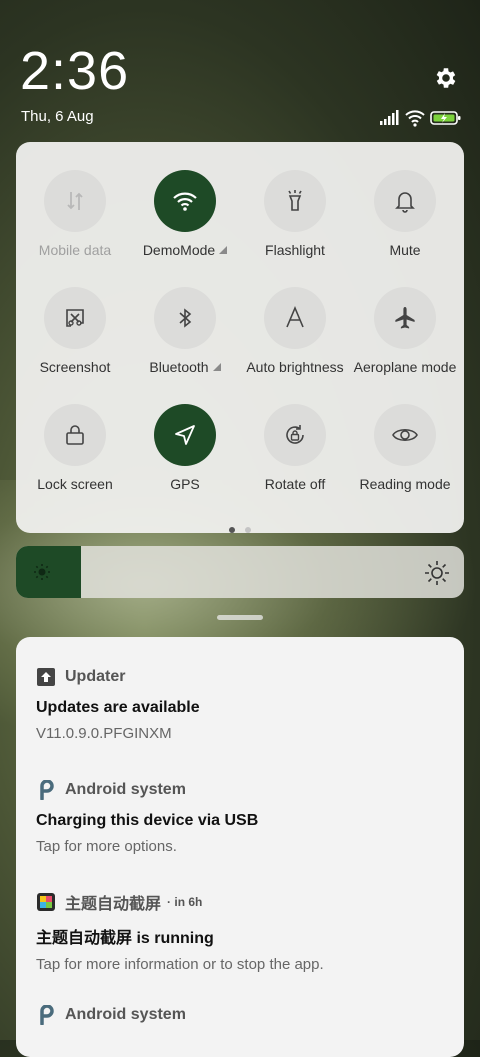 The image size is (480, 1057). Describe the element at coordinates (104, 733) in the screenshot. I see `notification-body: V11.0.9.0.PFGINXM` at that location.